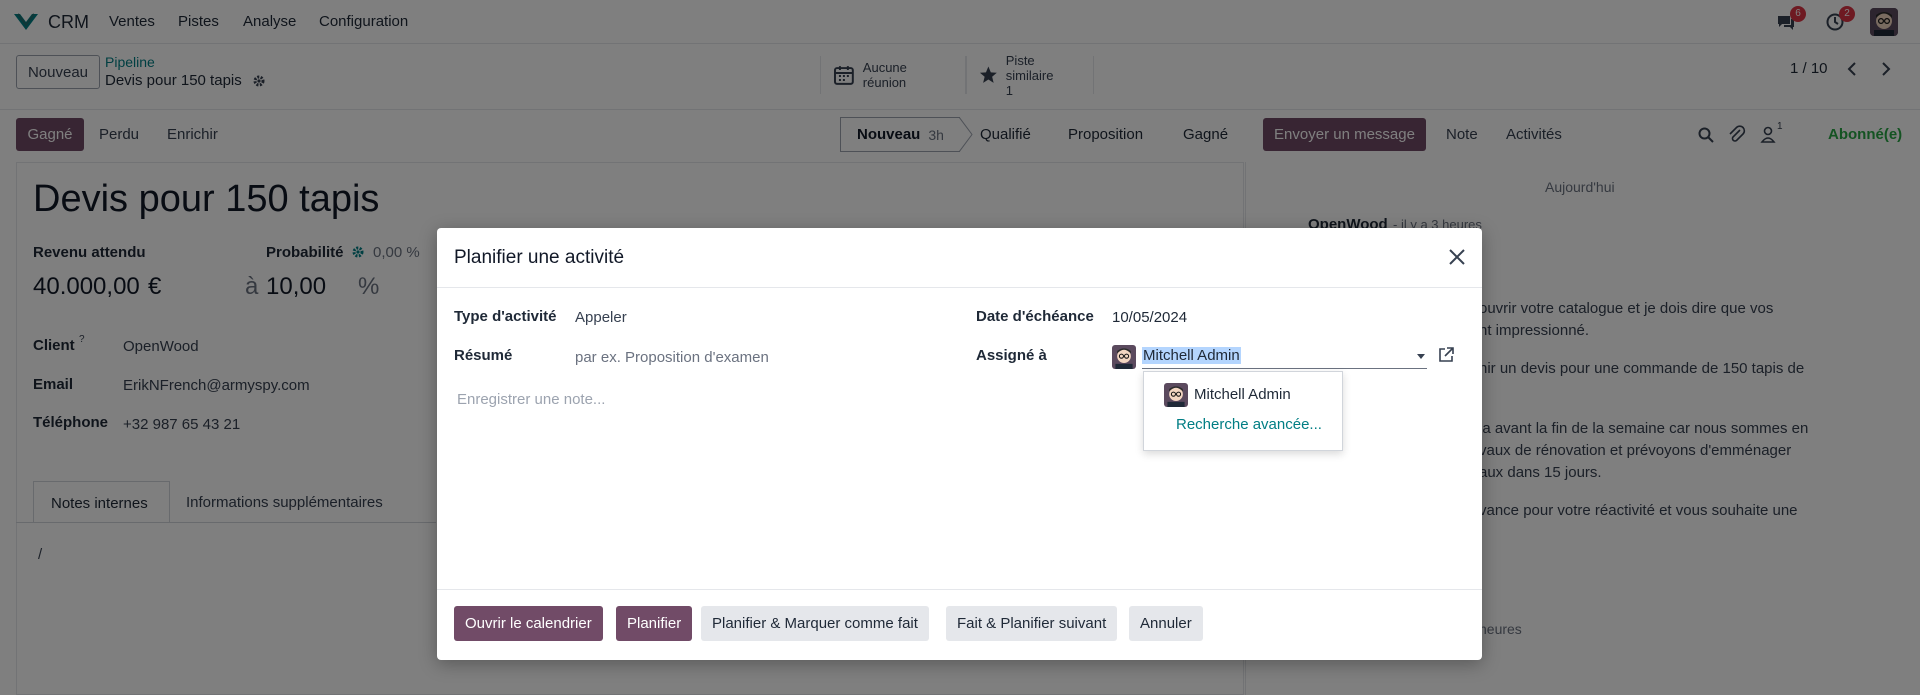 The width and height of the screenshot is (1920, 695). Describe the element at coordinates (1284, 357) in the screenshot. I see `assigned-user-input: Mitchell Admin` at that location.